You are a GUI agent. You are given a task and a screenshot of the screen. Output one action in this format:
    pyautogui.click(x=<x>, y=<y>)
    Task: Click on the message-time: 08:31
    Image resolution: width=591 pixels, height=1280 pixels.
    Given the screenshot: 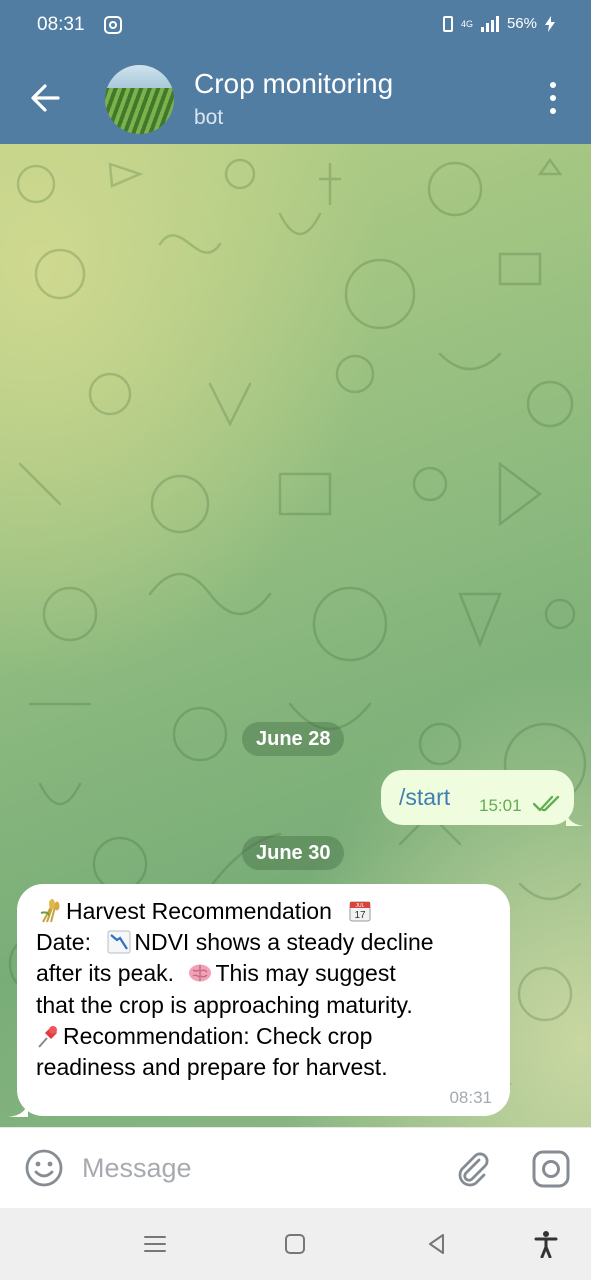 What is the action you would take?
    pyautogui.click(x=470, y=1097)
    